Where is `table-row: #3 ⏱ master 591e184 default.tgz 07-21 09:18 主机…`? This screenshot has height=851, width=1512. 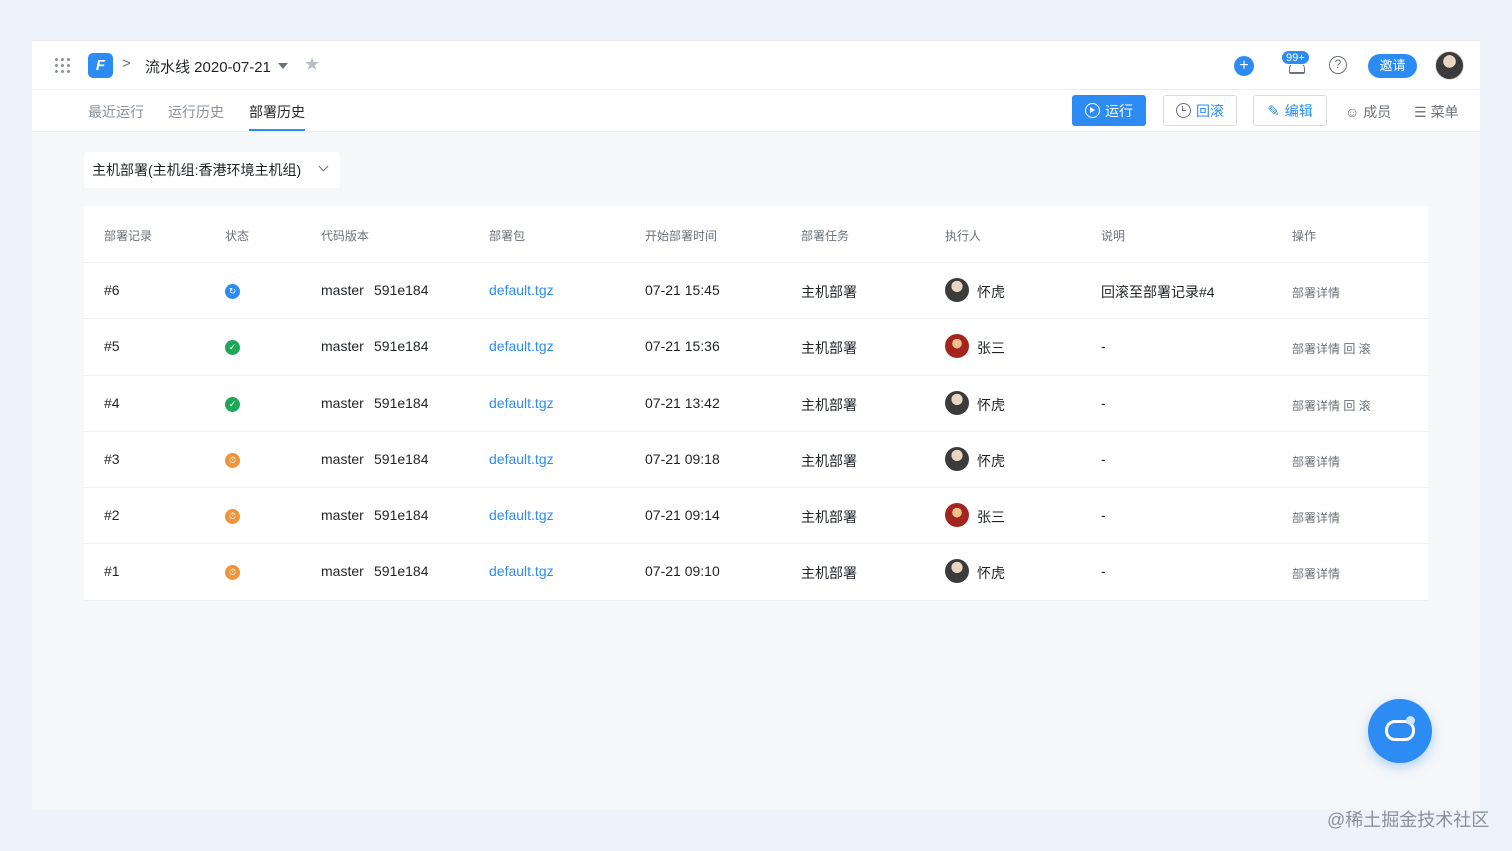
table-row: #3 ⏱ master 591e184 default.tgz 07-21 09:18 主机… is located at coordinates (756, 460).